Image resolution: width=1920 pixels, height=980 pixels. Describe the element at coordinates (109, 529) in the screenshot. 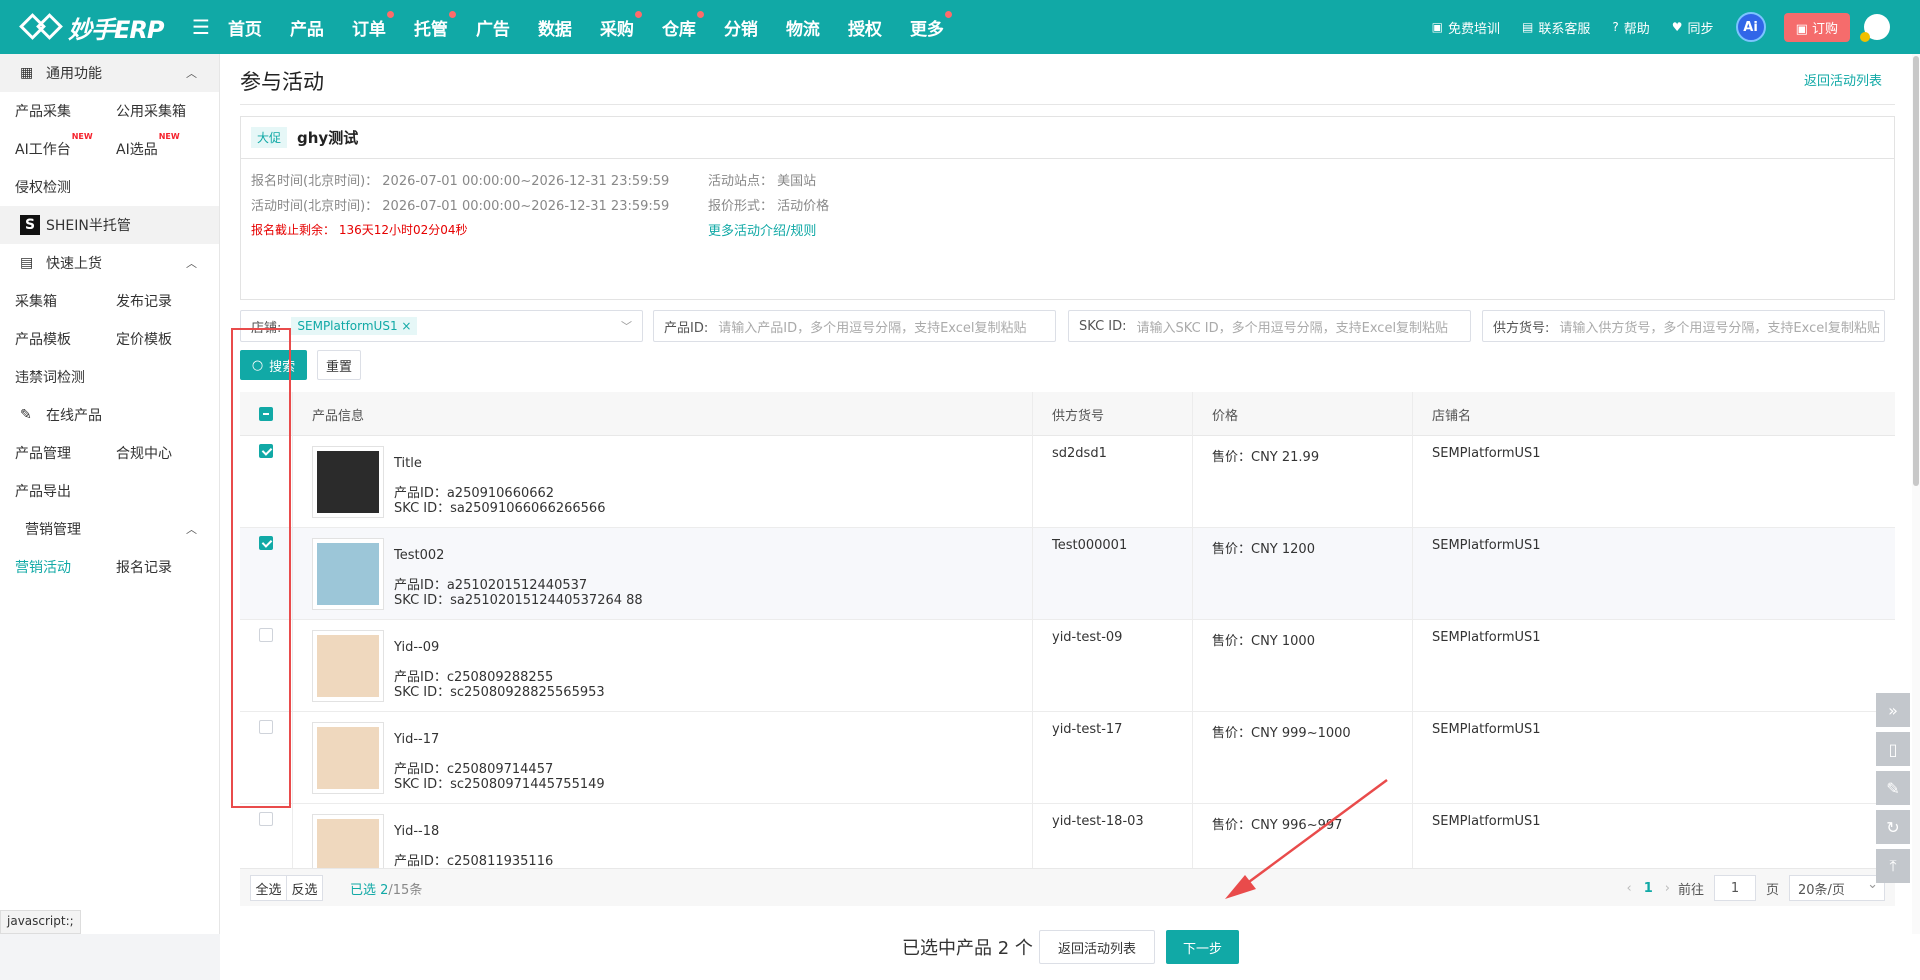

I see `sidebar-group-marketing: 营销管理 ︿` at that location.